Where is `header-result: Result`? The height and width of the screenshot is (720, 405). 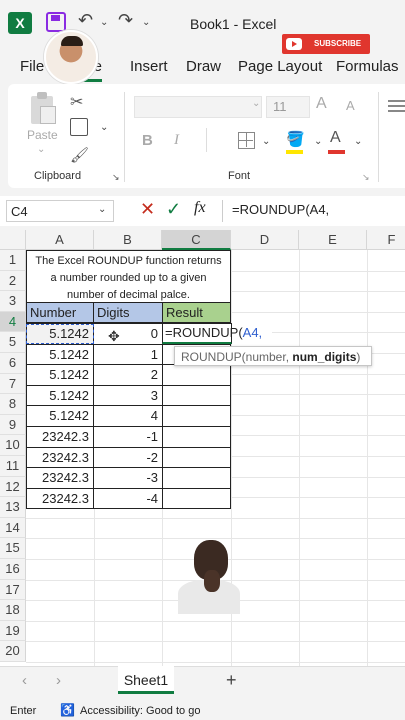
header-result: Result is located at coordinates (196, 312).